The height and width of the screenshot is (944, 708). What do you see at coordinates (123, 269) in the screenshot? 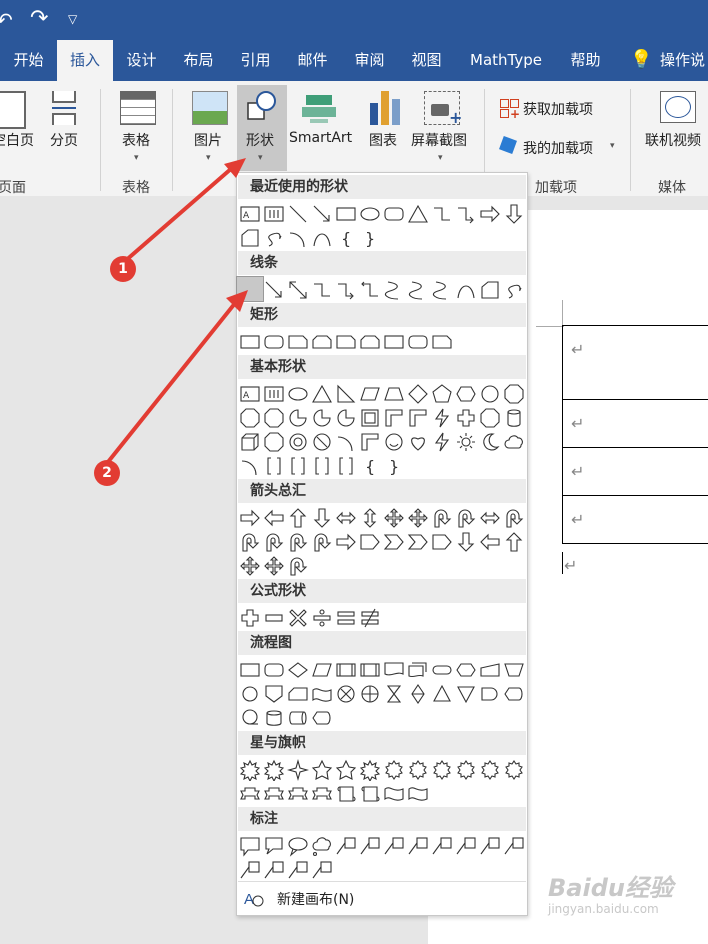
I see `annotation-badge-1: 1` at bounding box center [123, 269].